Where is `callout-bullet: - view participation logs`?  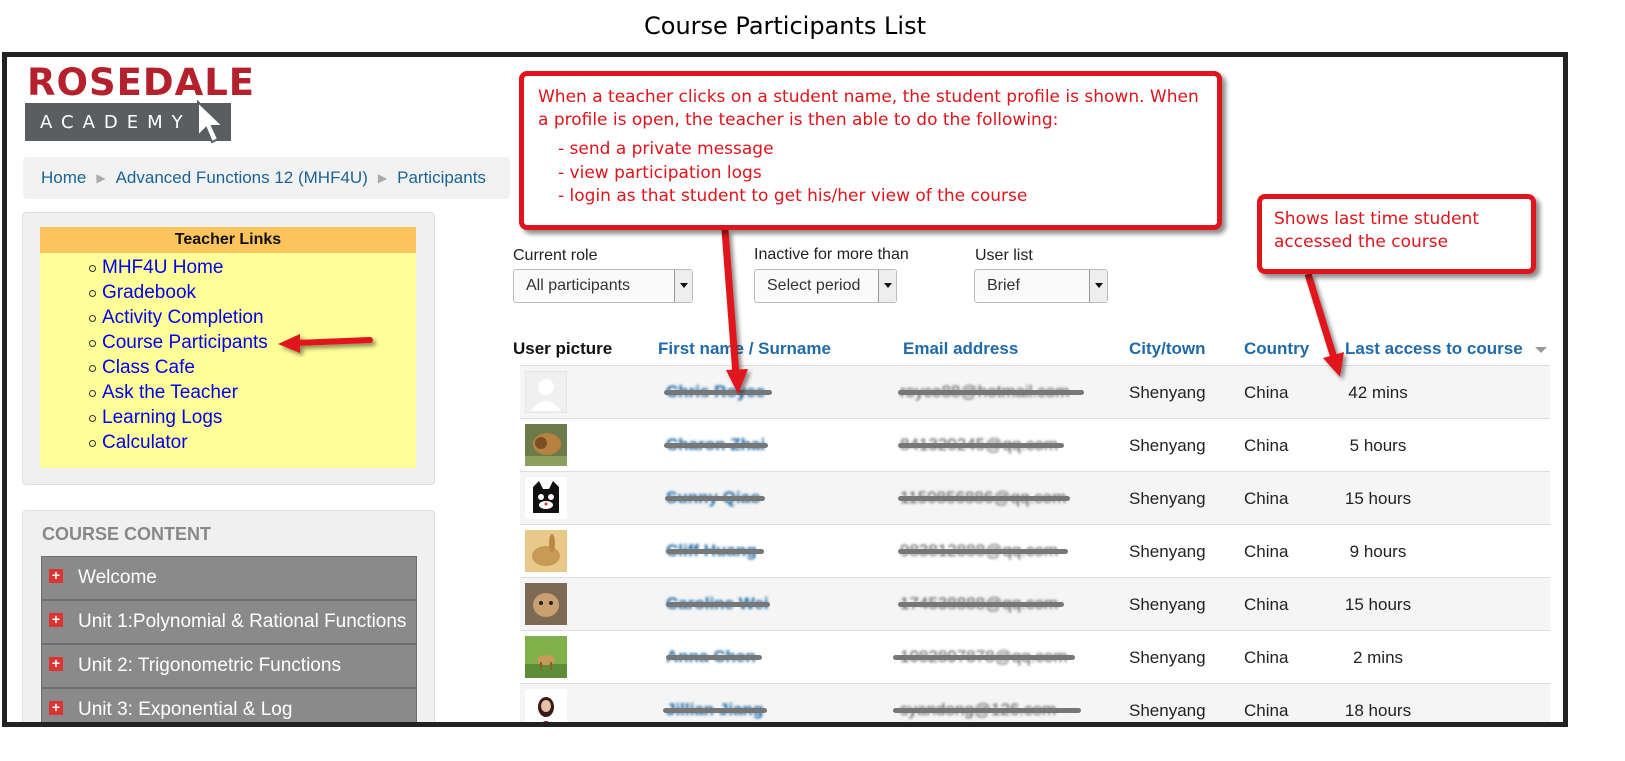 callout-bullet: - view participation logs is located at coordinates (660, 172).